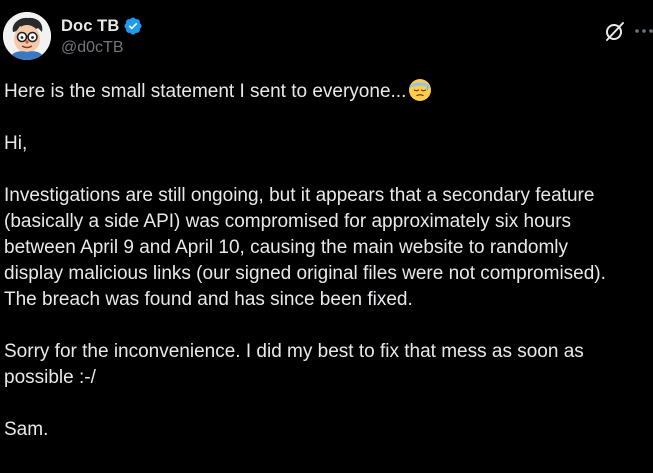 The image size is (653, 473). What do you see at coordinates (133, 26) in the screenshot?
I see `verified-badge-icon` at bounding box center [133, 26].